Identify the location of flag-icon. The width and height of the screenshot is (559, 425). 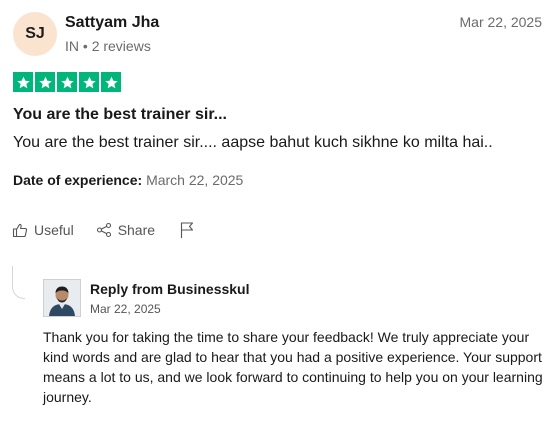
(187, 230).